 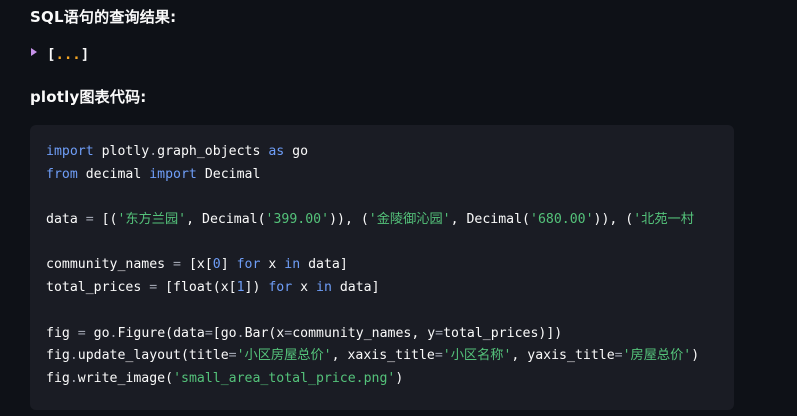 What do you see at coordinates (372, 175) in the screenshot?
I see `code-line: from decimal import Decimal` at bounding box center [372, 175].